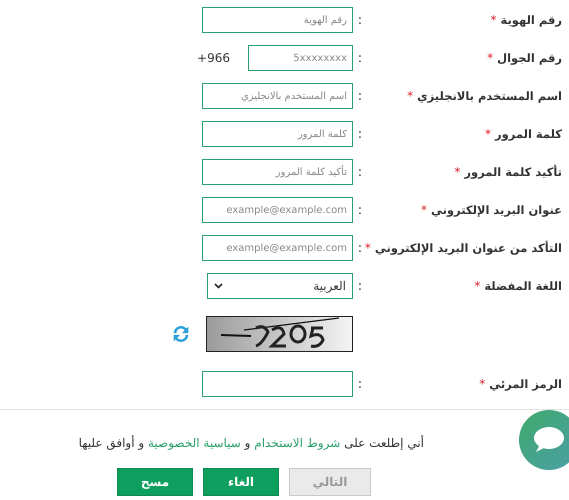  Describe the element at coordinates (218, 286) in the screenshot. I see `chevron-down-icon` at that location.